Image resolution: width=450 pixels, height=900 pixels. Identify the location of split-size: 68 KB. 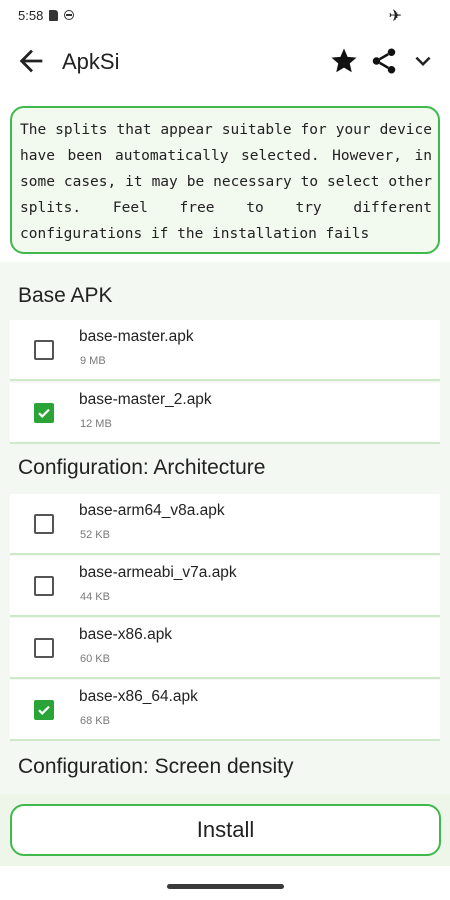
(95, 721).